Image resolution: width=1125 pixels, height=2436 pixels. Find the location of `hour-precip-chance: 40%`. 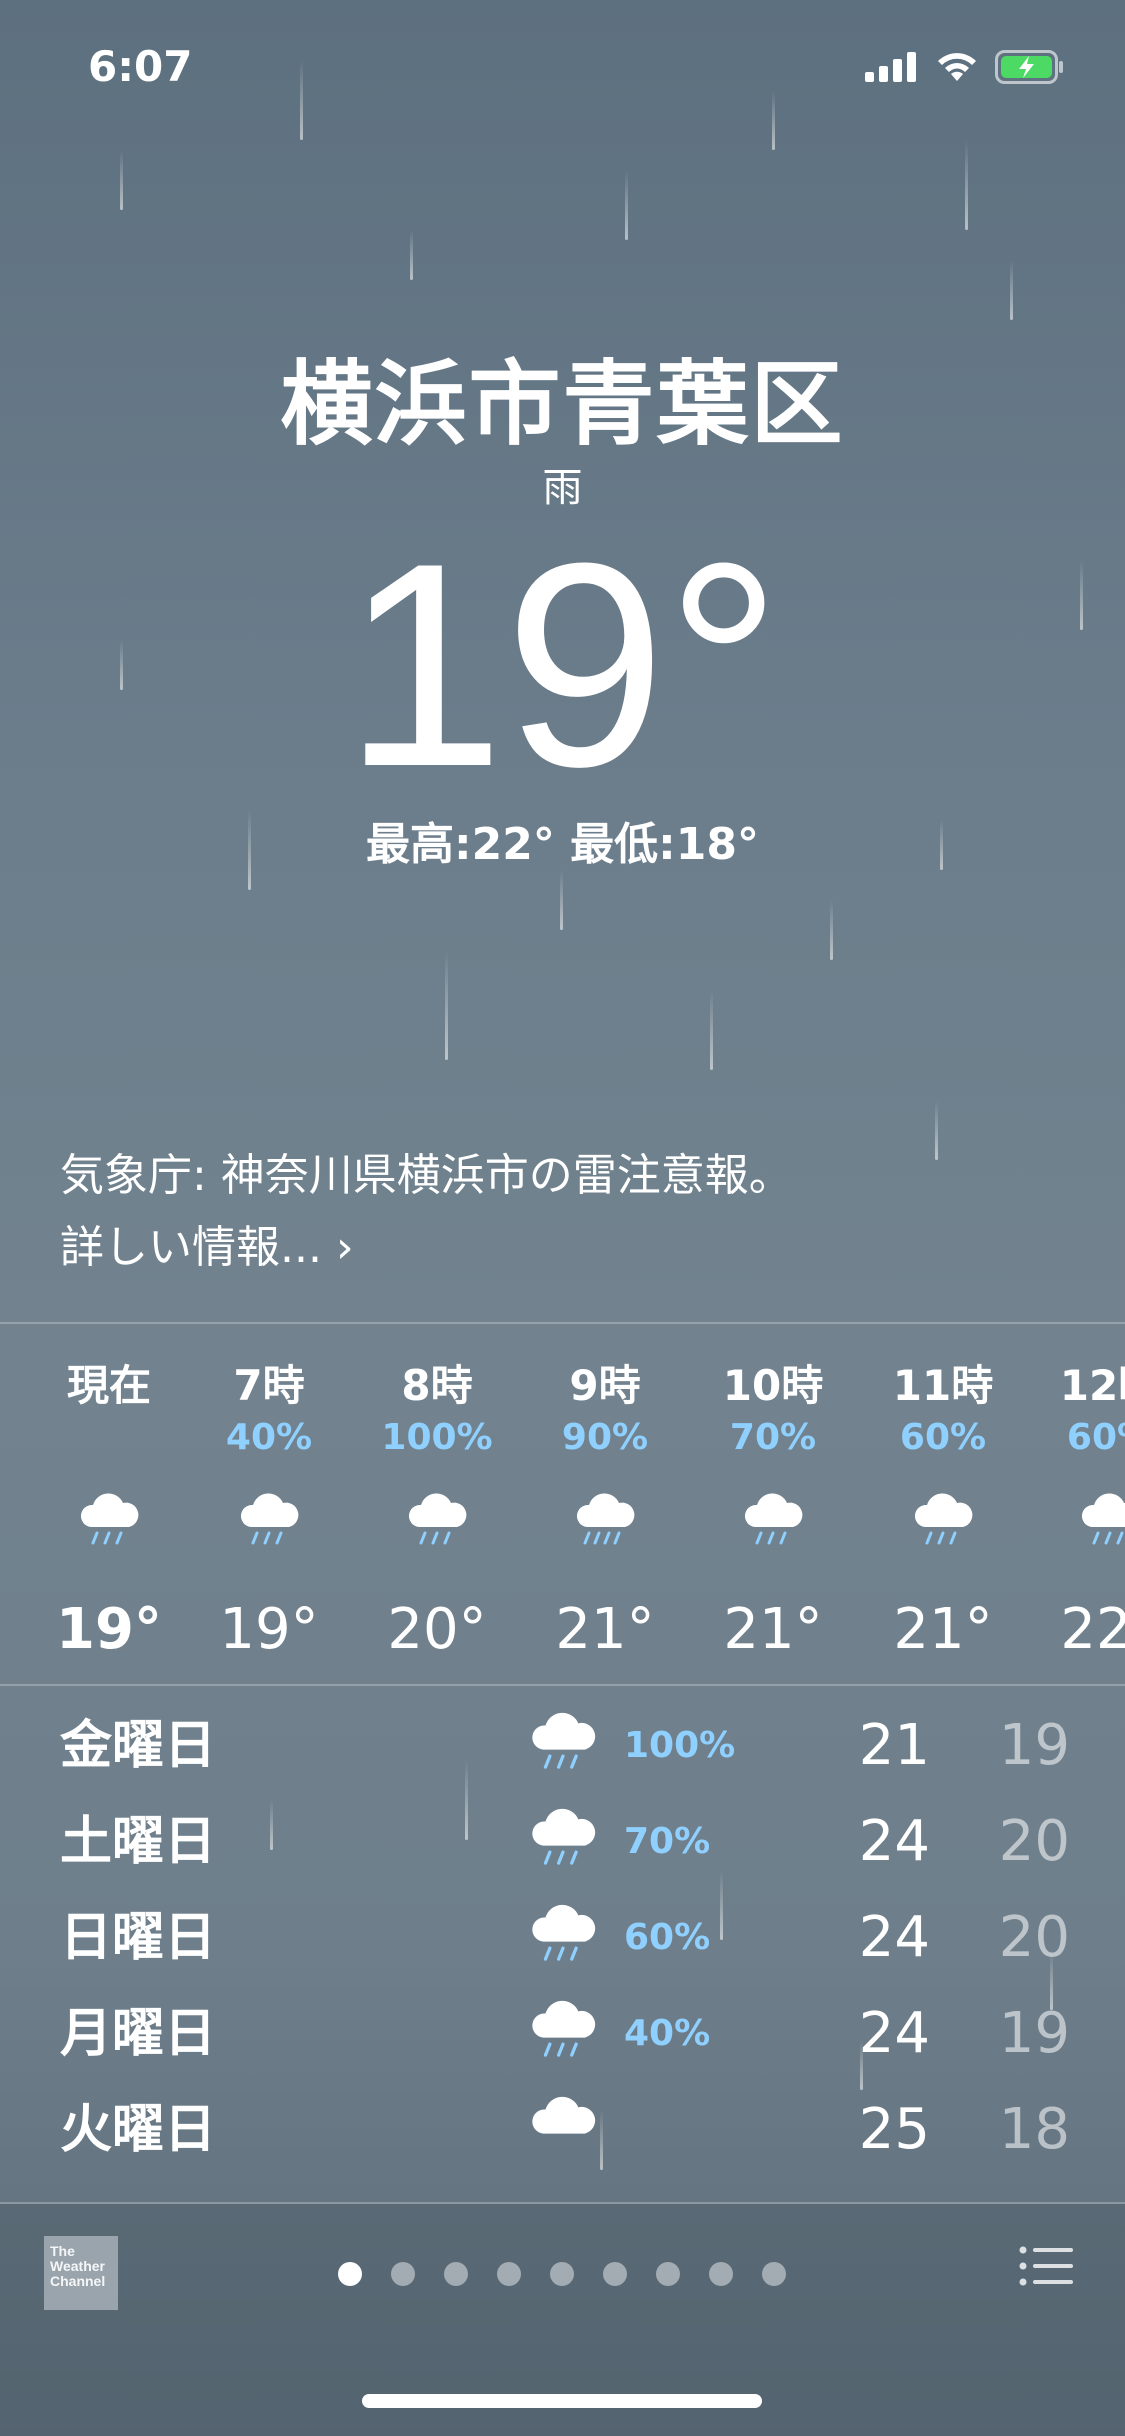

hour-precip-chance: 40% is located at coordinates (269, 1437).